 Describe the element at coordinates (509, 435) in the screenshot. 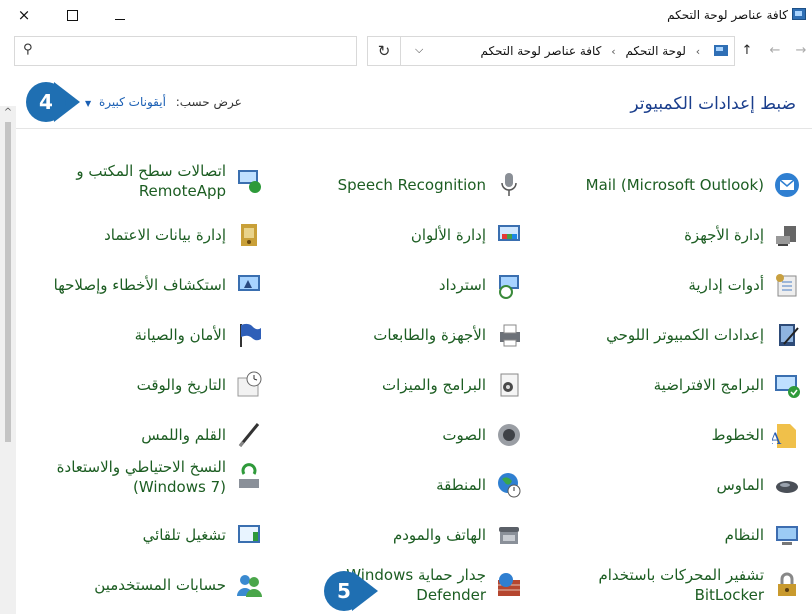

I see `speaker-icon` at that location.